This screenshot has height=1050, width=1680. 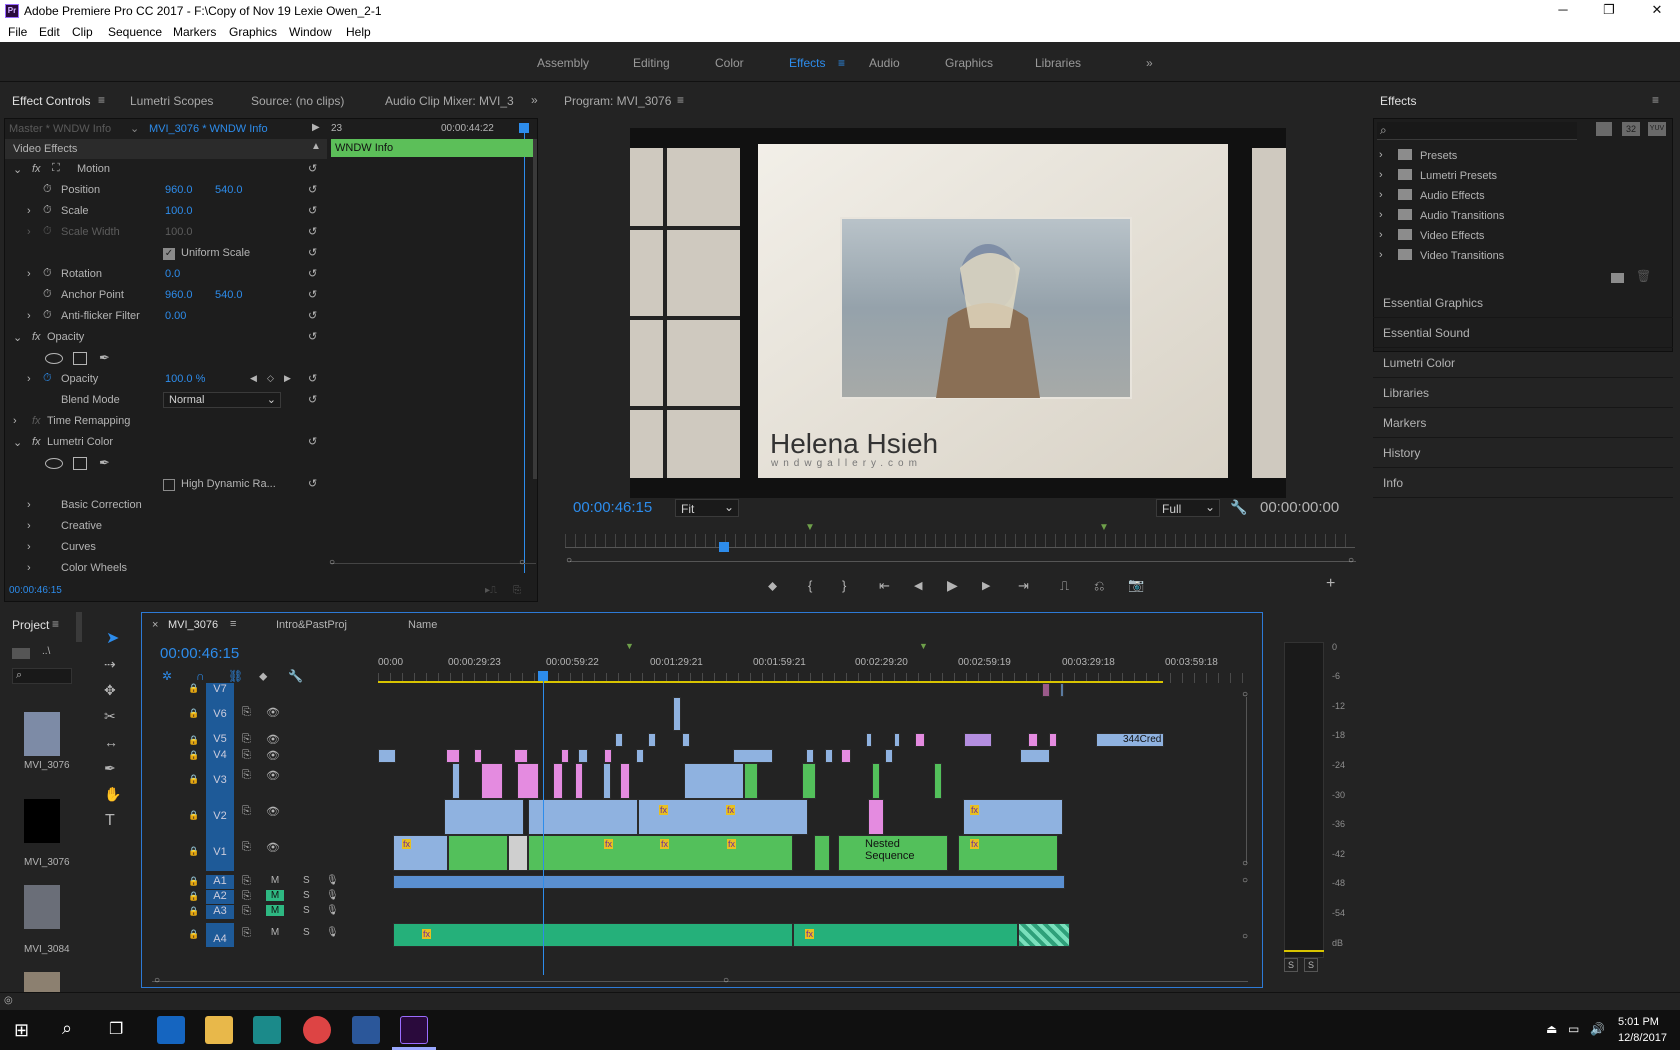 What do you see at coordinates (729, 63) in the screenshot?
I see `workspace-color: Color` at bounding box center [729, 63].